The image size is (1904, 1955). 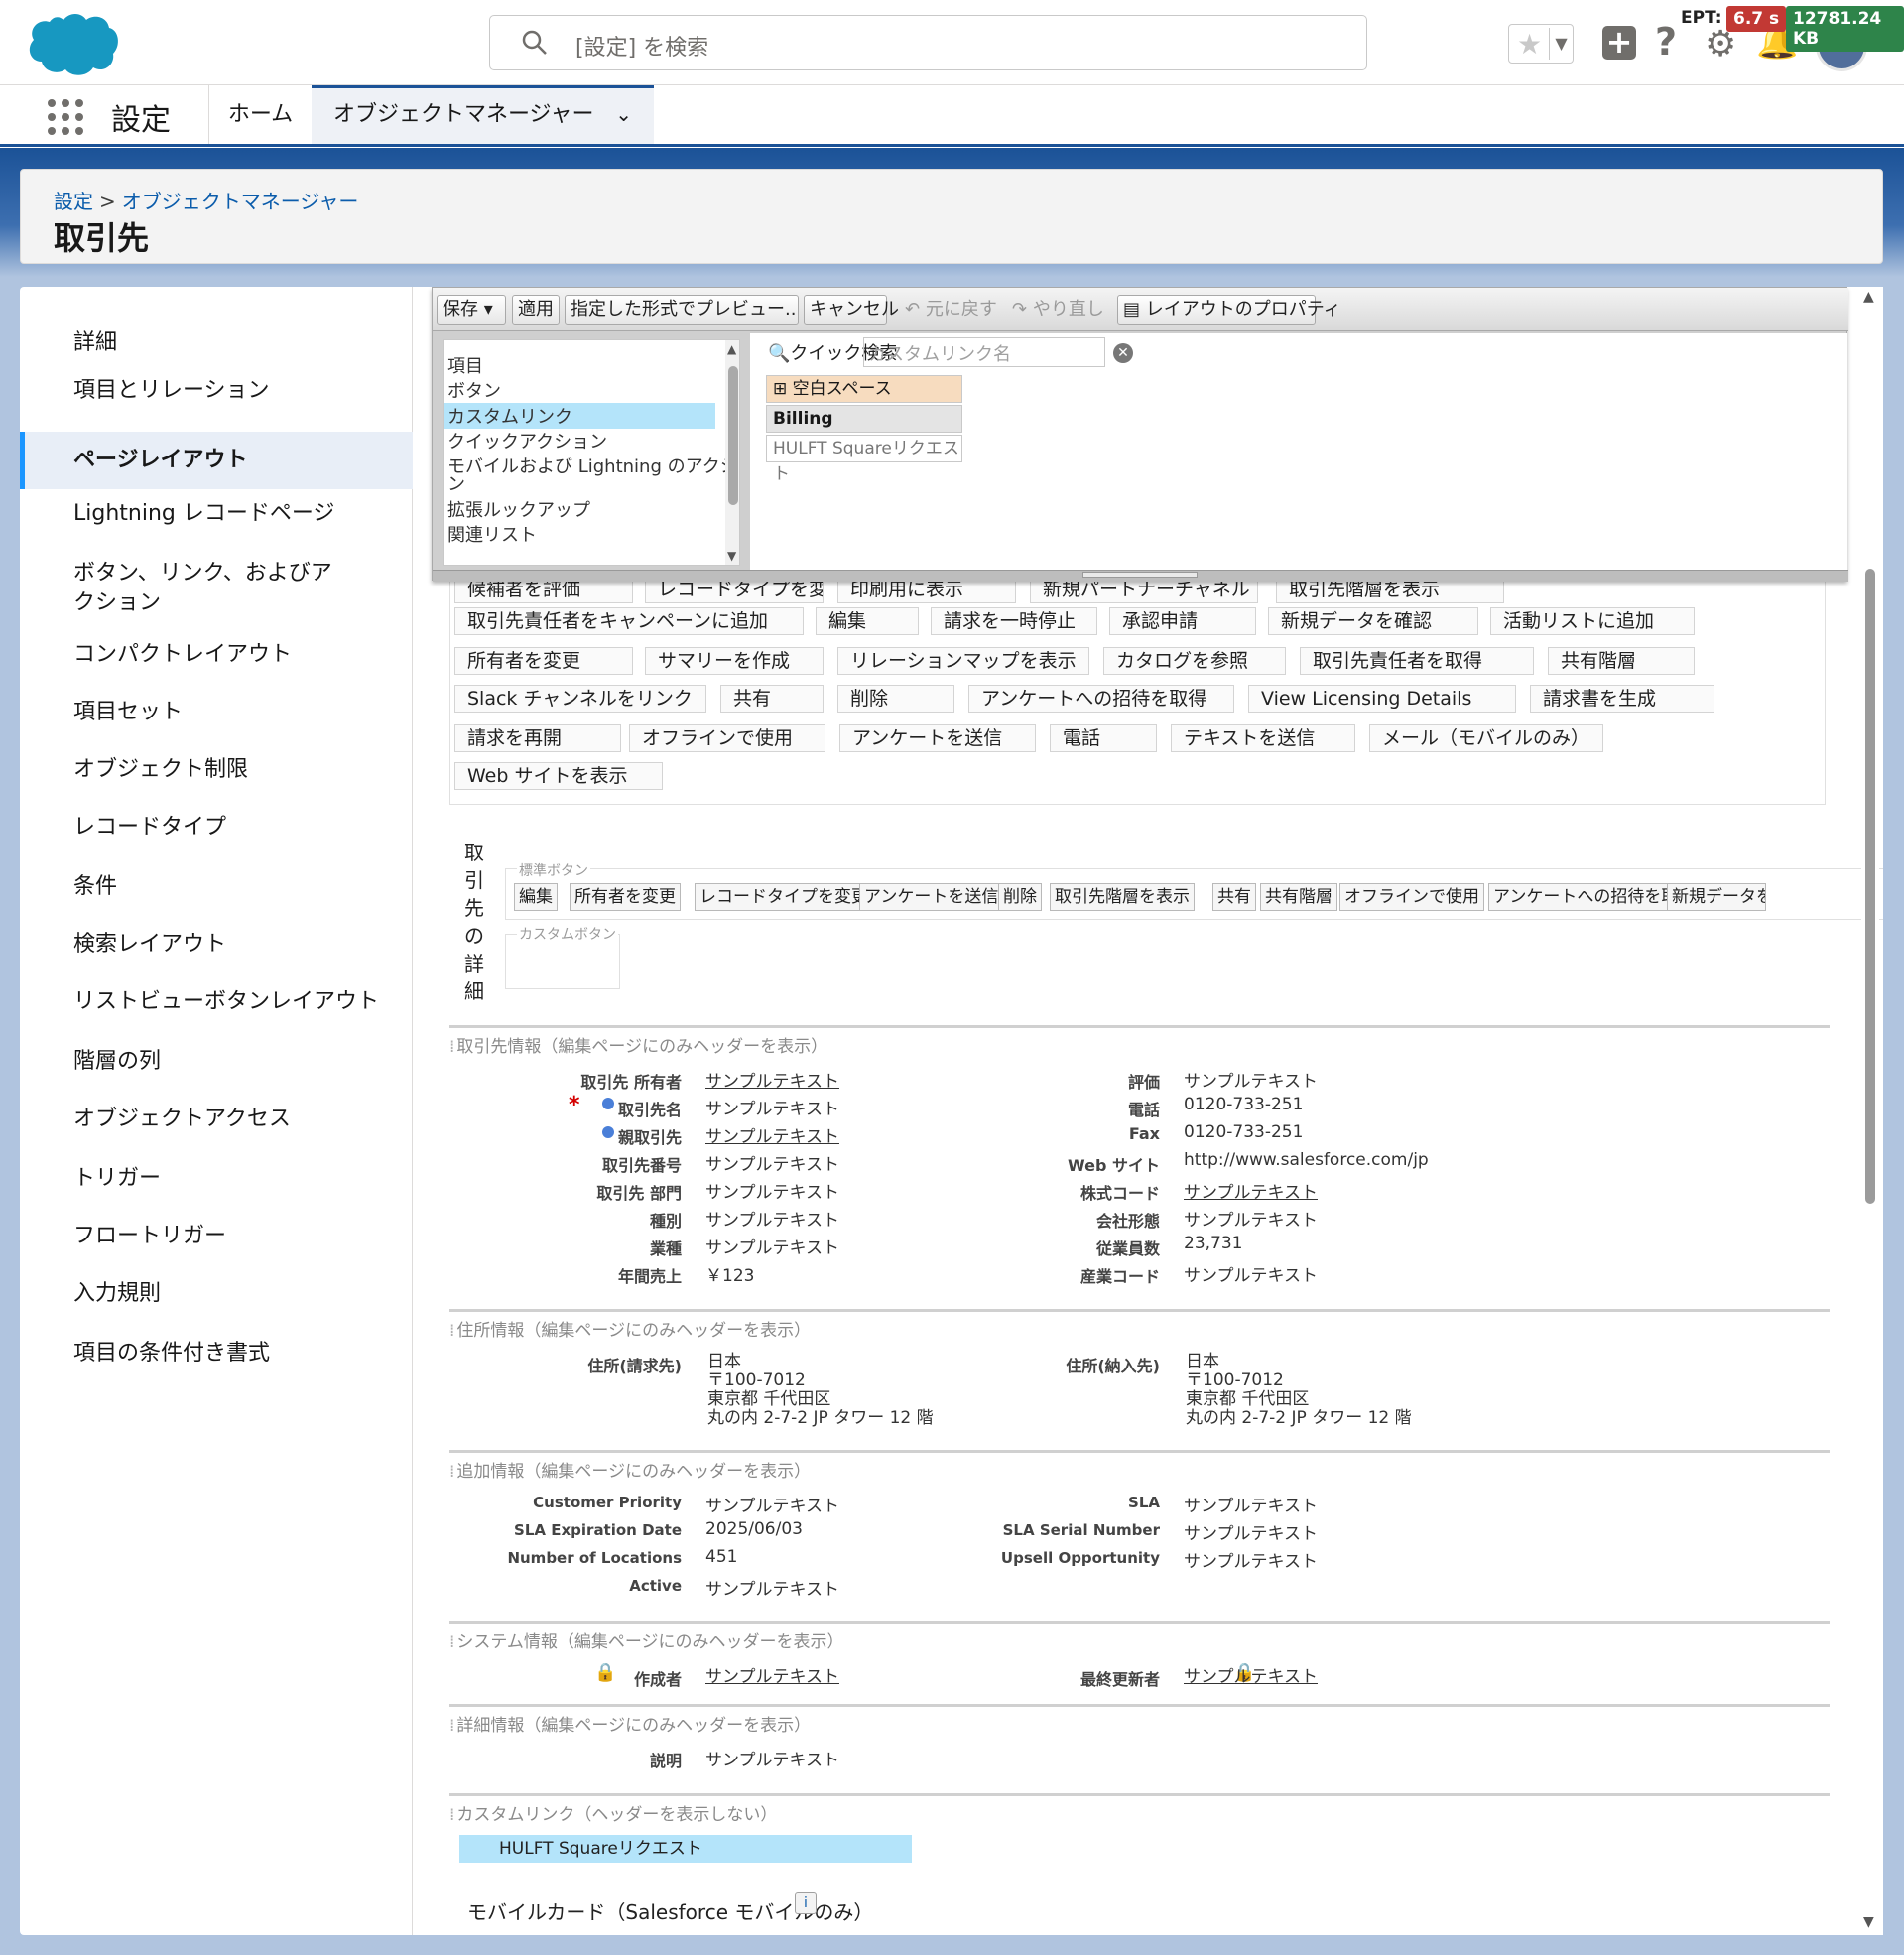 I want to click on field-value: 0120-733-251, so click(x=1243, y=1104).